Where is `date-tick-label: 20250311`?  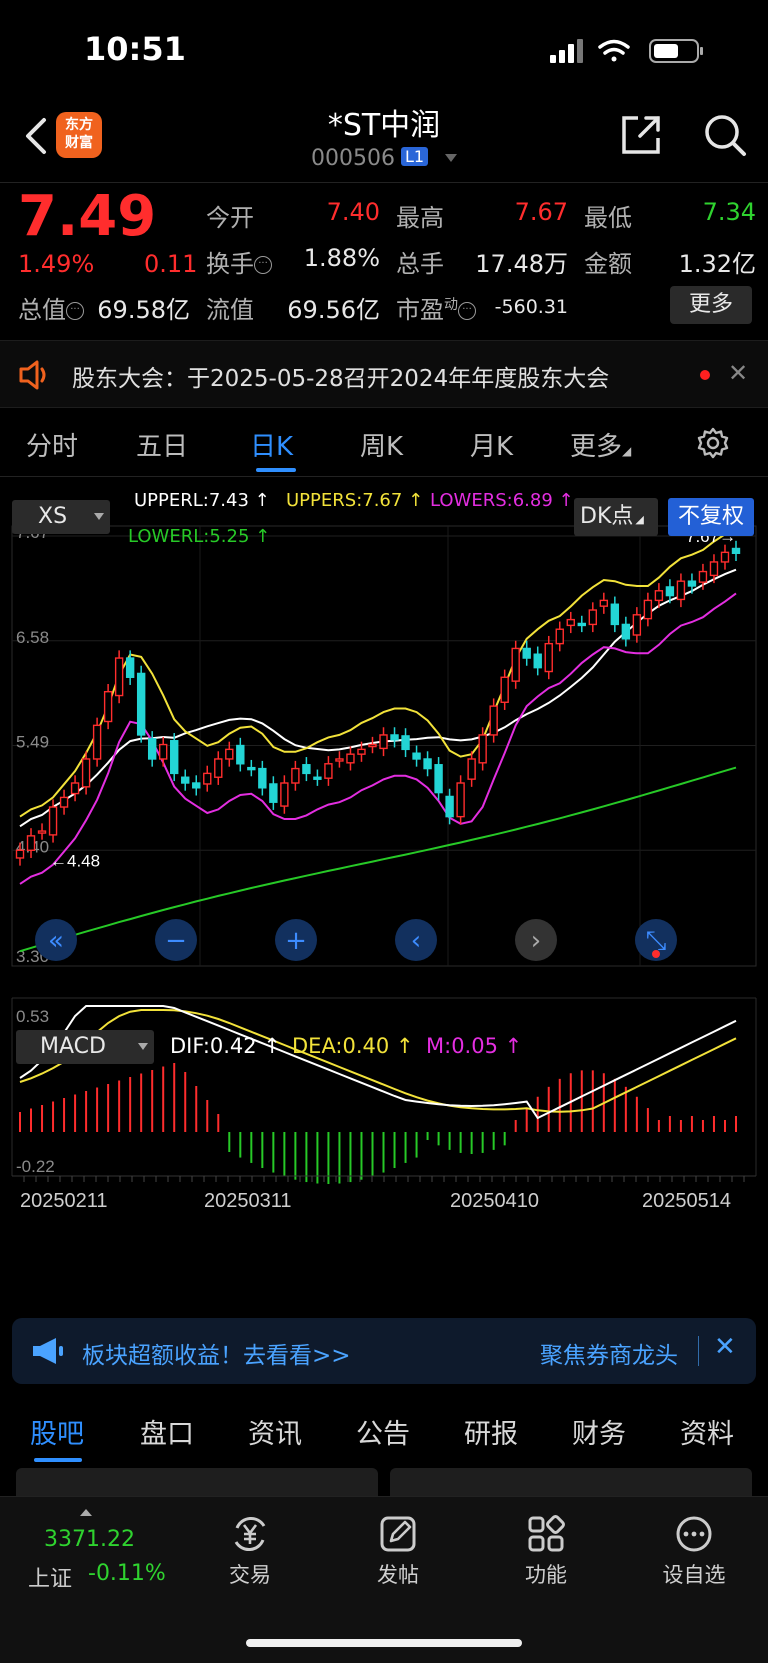 date-tick-label: 20250311 is located at coordinates (248, 1201).